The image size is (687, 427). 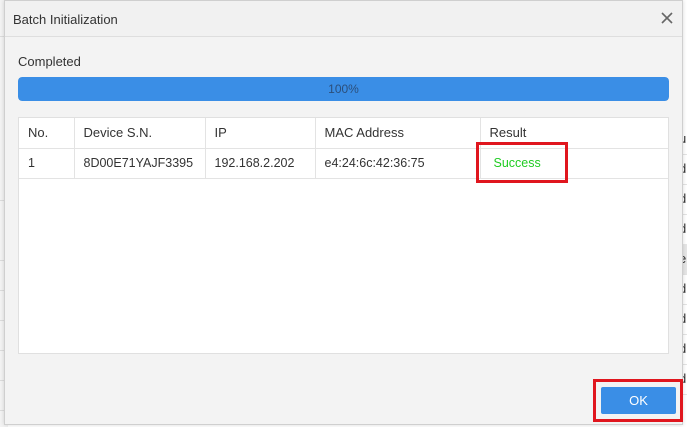 I want to click on dialog-title: Batch Initialization, so click(x=65, y=19).